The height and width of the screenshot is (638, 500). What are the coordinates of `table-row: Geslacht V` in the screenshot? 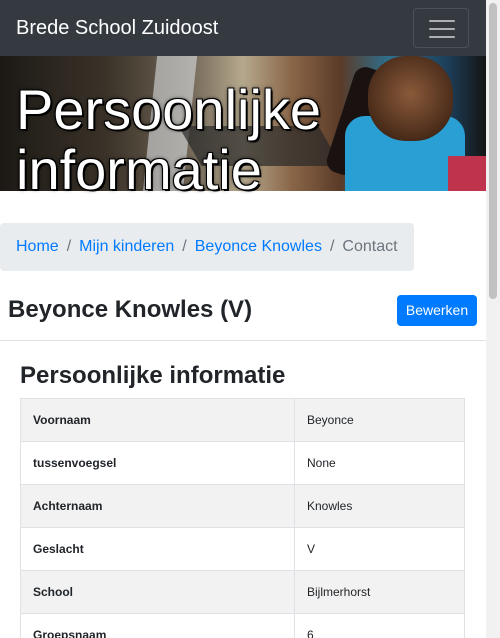 It's located at (242, 549).